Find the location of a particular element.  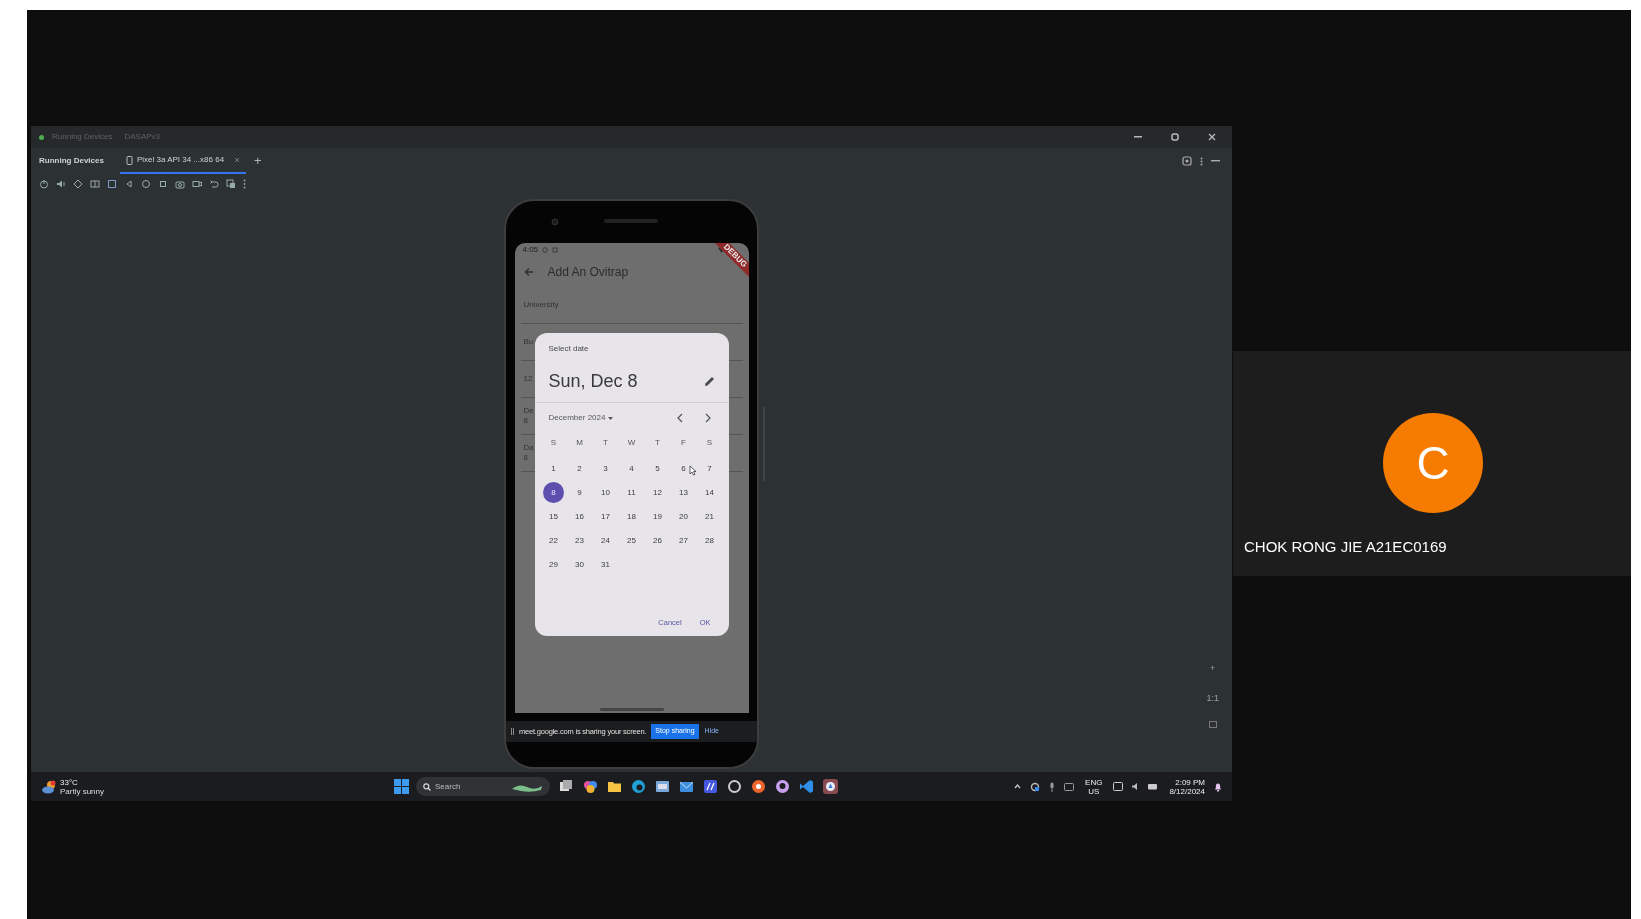

tablet-icon is located at coordinates (1069, 786).